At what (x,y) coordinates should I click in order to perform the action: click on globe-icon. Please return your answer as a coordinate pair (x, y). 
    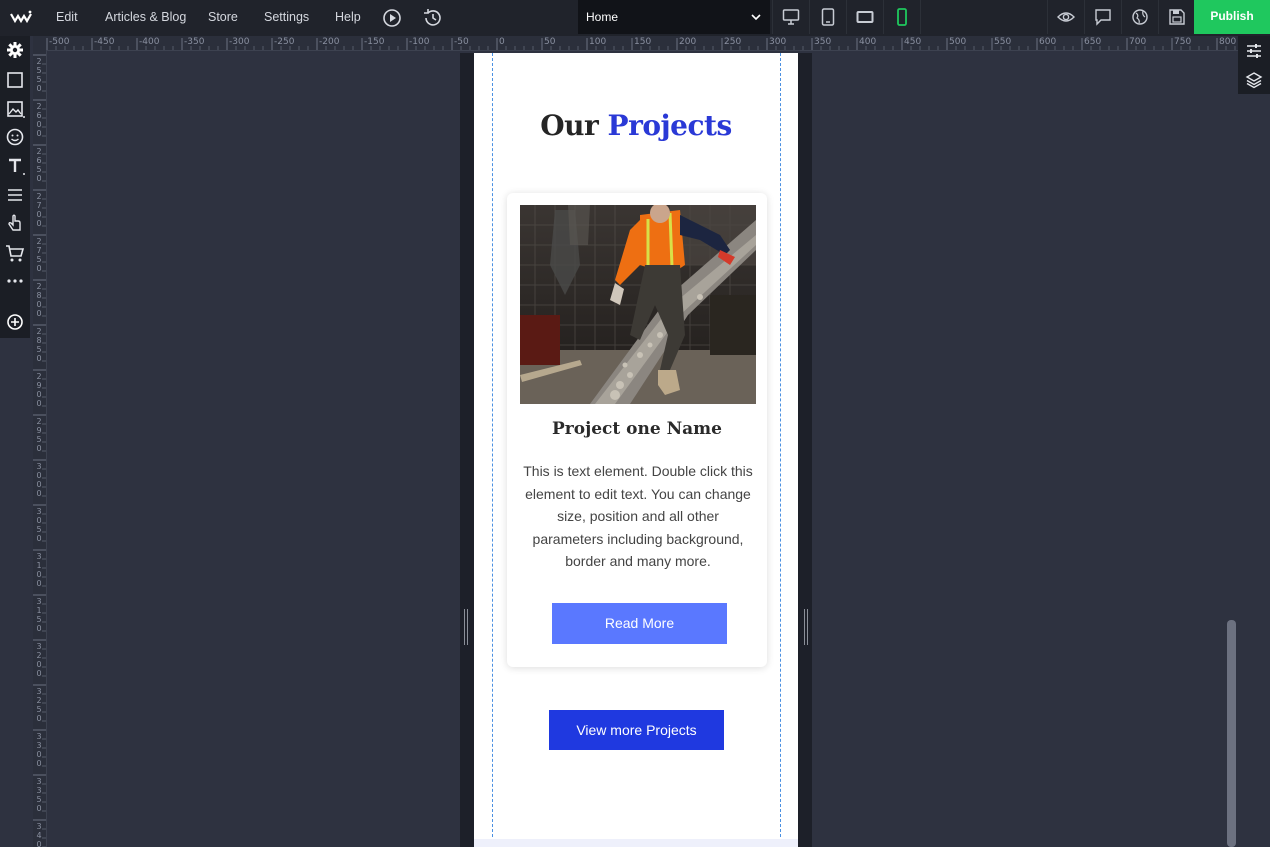
    Looking at the image, I should click on (1140, 17).